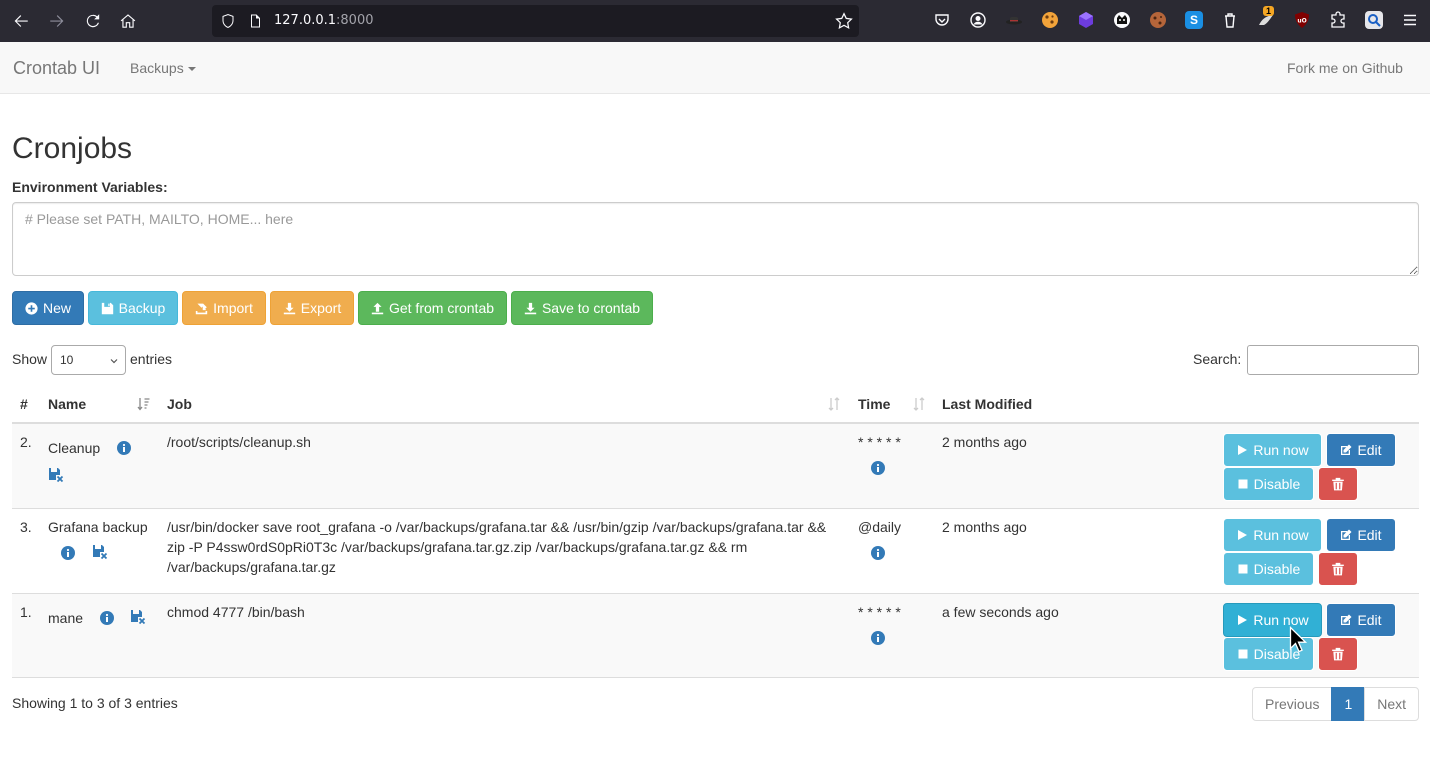 The image size is (1430, 765). What do you see at coordinates (56, 68) in the screenshot?
I see `brand-link: Crontab UI` at bounding box center [56, 68].